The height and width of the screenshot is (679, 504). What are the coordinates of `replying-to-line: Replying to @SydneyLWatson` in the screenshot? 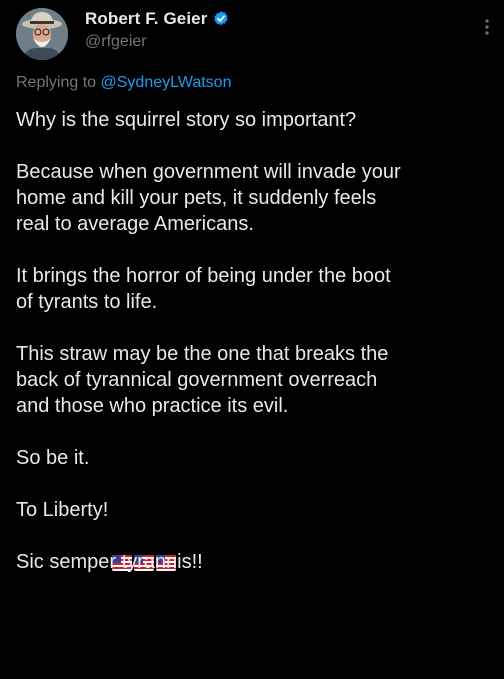 It's located at (123, 83).